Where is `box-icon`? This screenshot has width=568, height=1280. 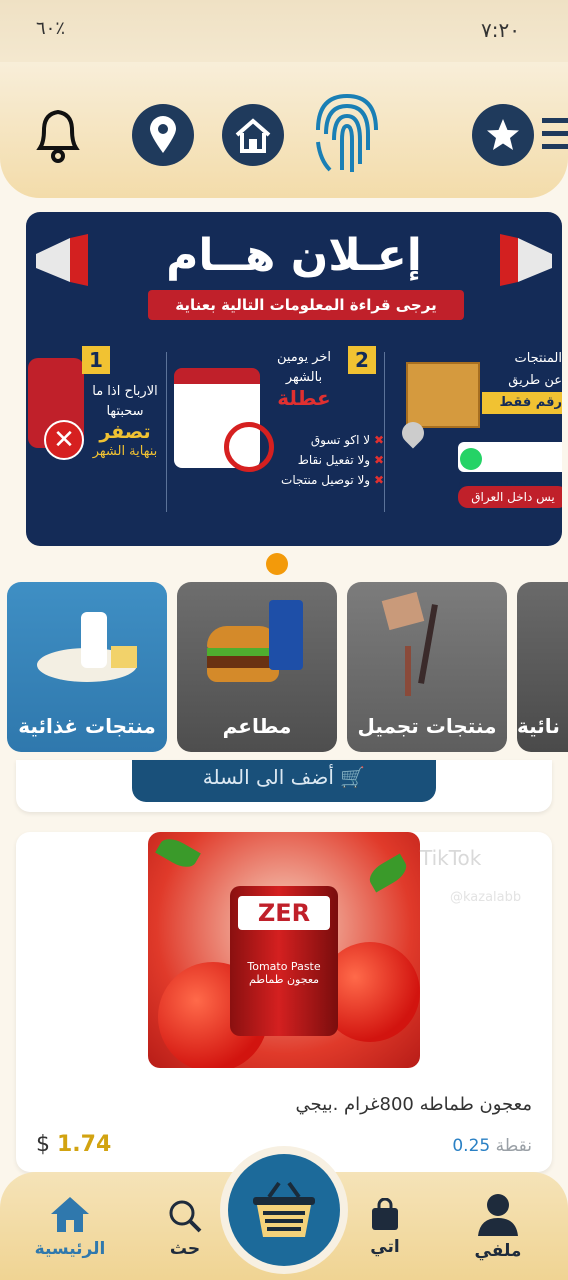 box-icon is located at coordinates (443, 395).